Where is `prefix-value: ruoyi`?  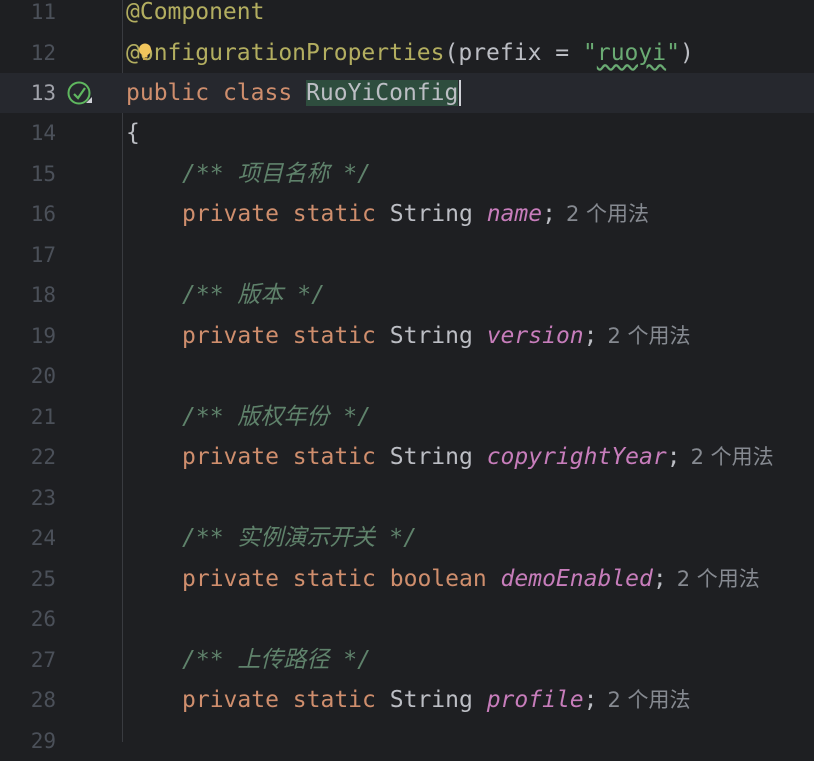
prefix-value: ruoyi is located at coordinates (631, 53).